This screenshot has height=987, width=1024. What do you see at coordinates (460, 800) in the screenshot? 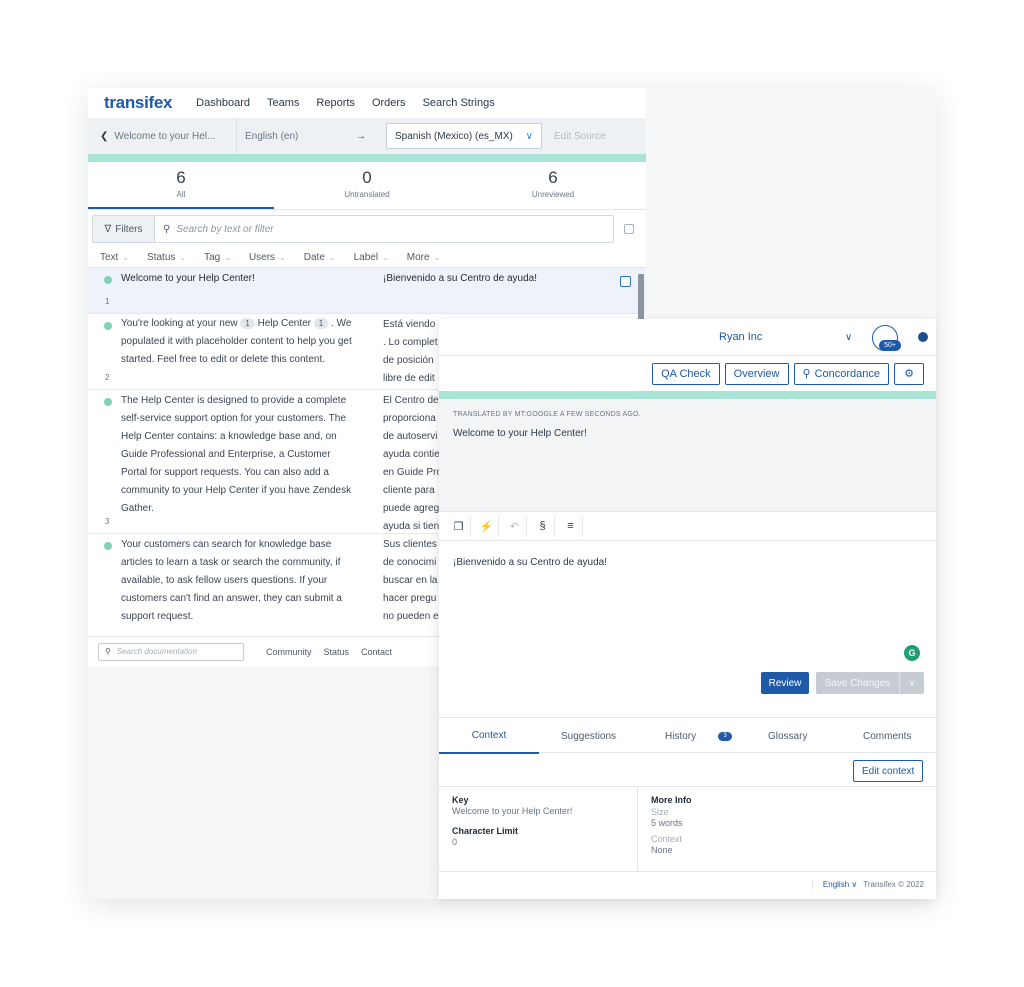
I see `key-heading: Key` at bounding box center [460, 800].